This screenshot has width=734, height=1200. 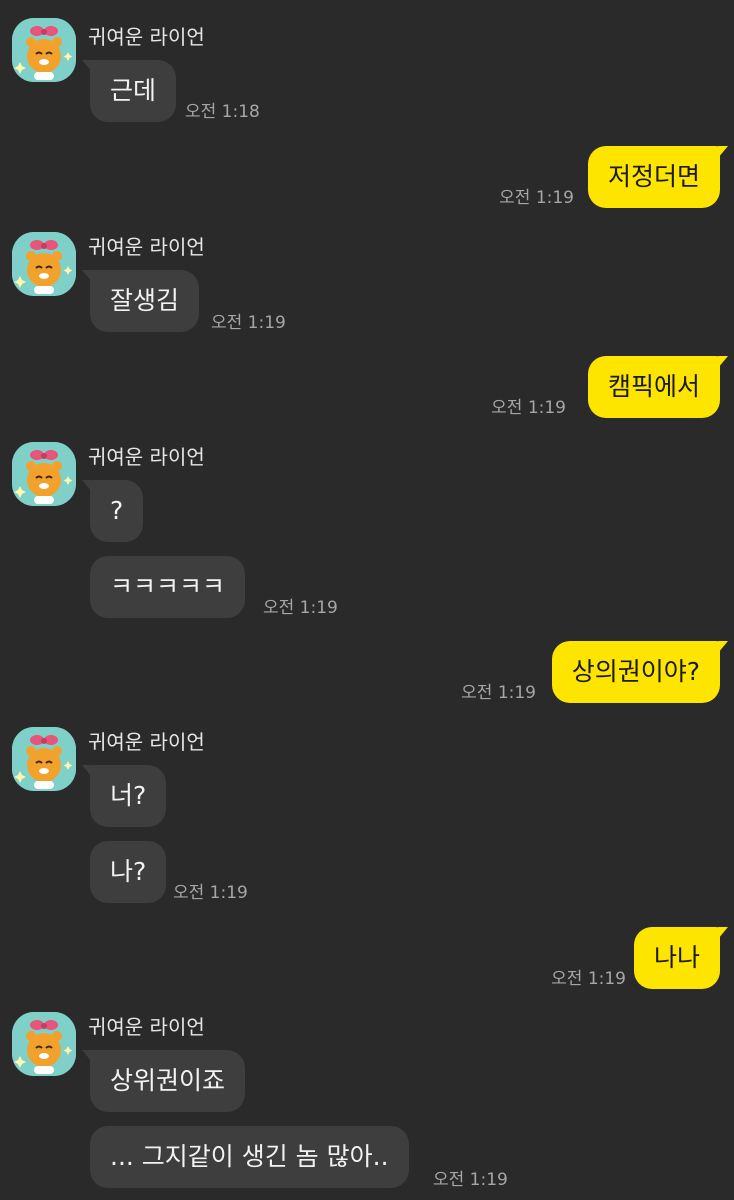 I want to click on message-time: 오전 1:18, so click(x=222, y=112).